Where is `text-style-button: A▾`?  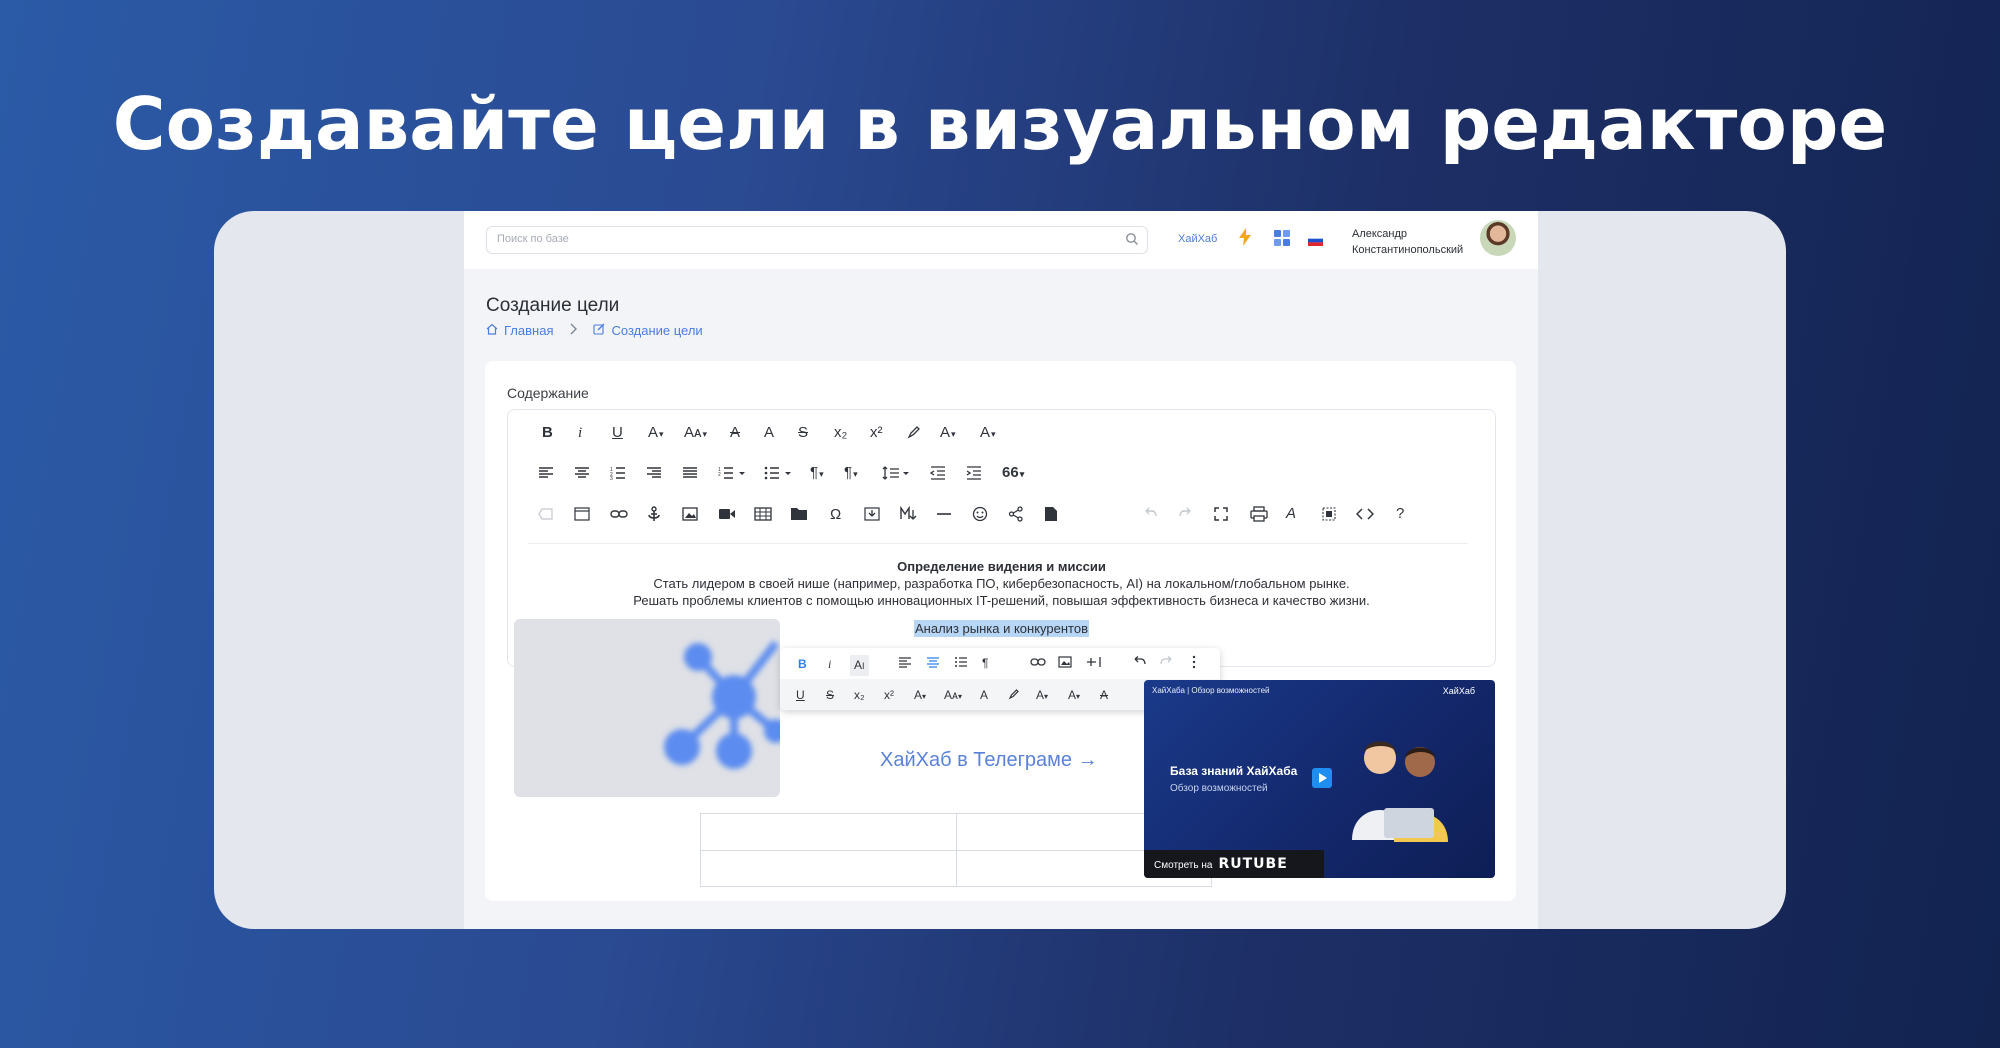 text-style-button: A▾ is located at coordinates (988, 433).